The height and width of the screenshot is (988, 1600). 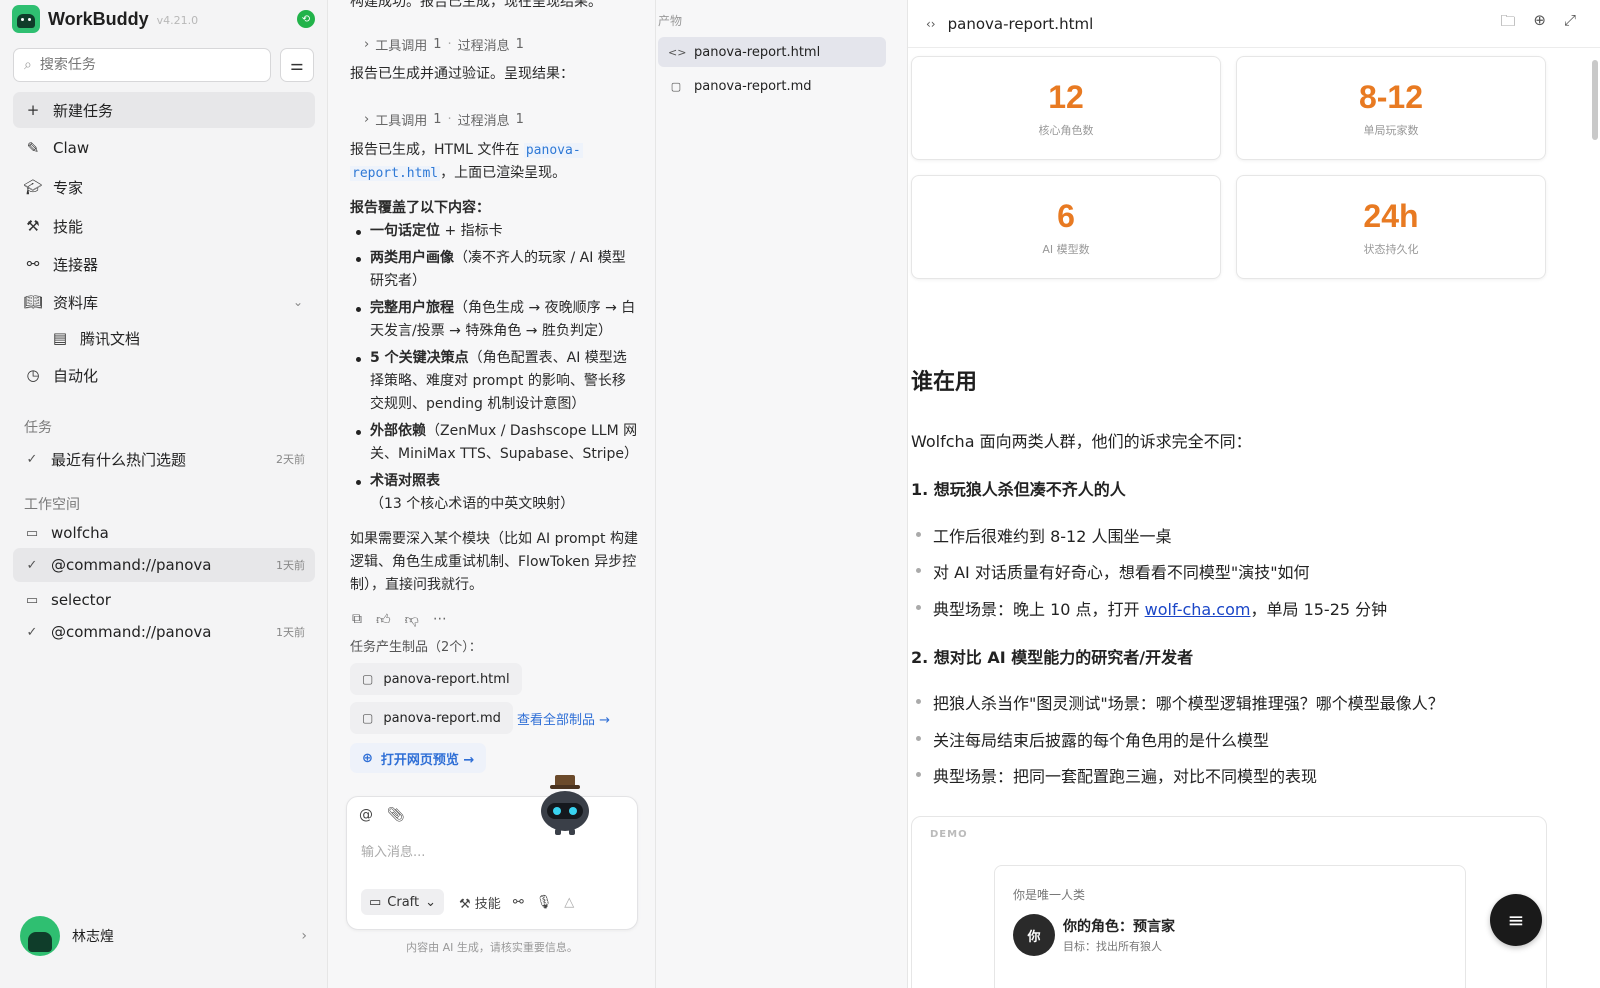 I want to click on list-item: 工作后很难约到 8-12 人围坐一桌, so click(x=1044, y=535).